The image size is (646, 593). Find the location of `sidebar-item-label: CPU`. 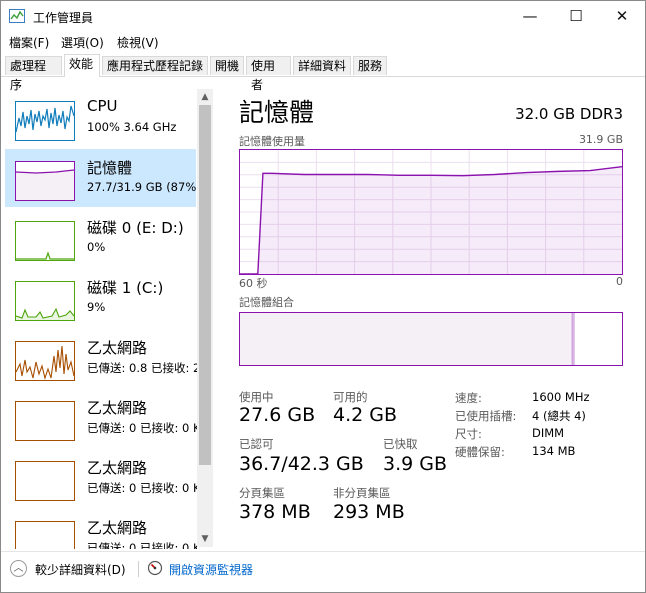

sidebar-item-label: CPU is located at coordinates (102, 106).